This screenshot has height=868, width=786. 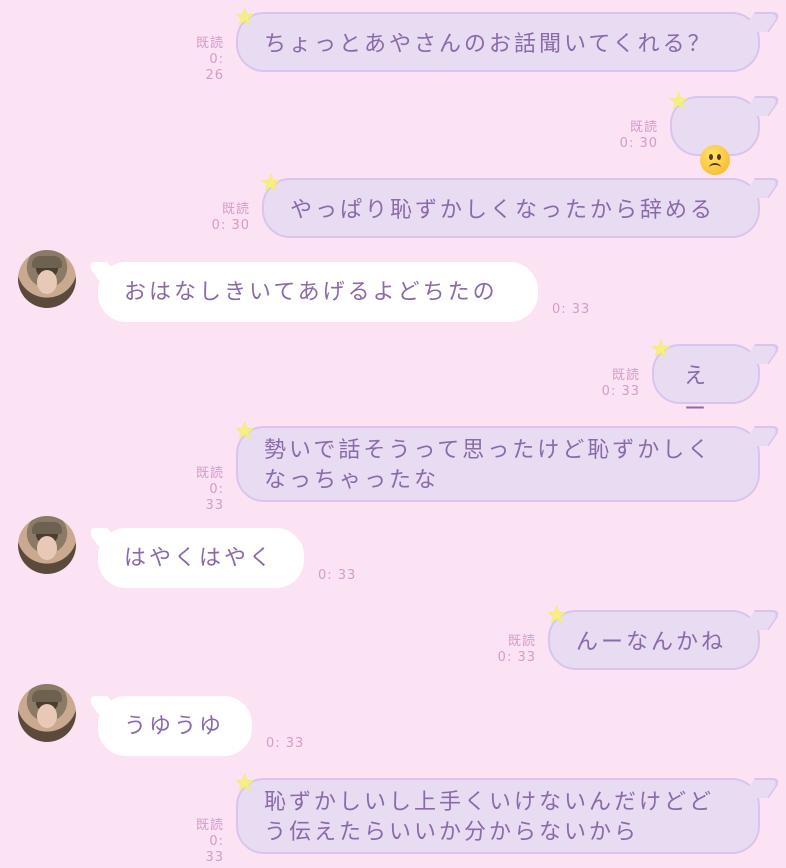 What do you see at coordinates (511, 208) in the screenshot?
I see `sent-message-bubble: やっぱり恥ずかしくなったから辞める` at bounding box center [511, 208].